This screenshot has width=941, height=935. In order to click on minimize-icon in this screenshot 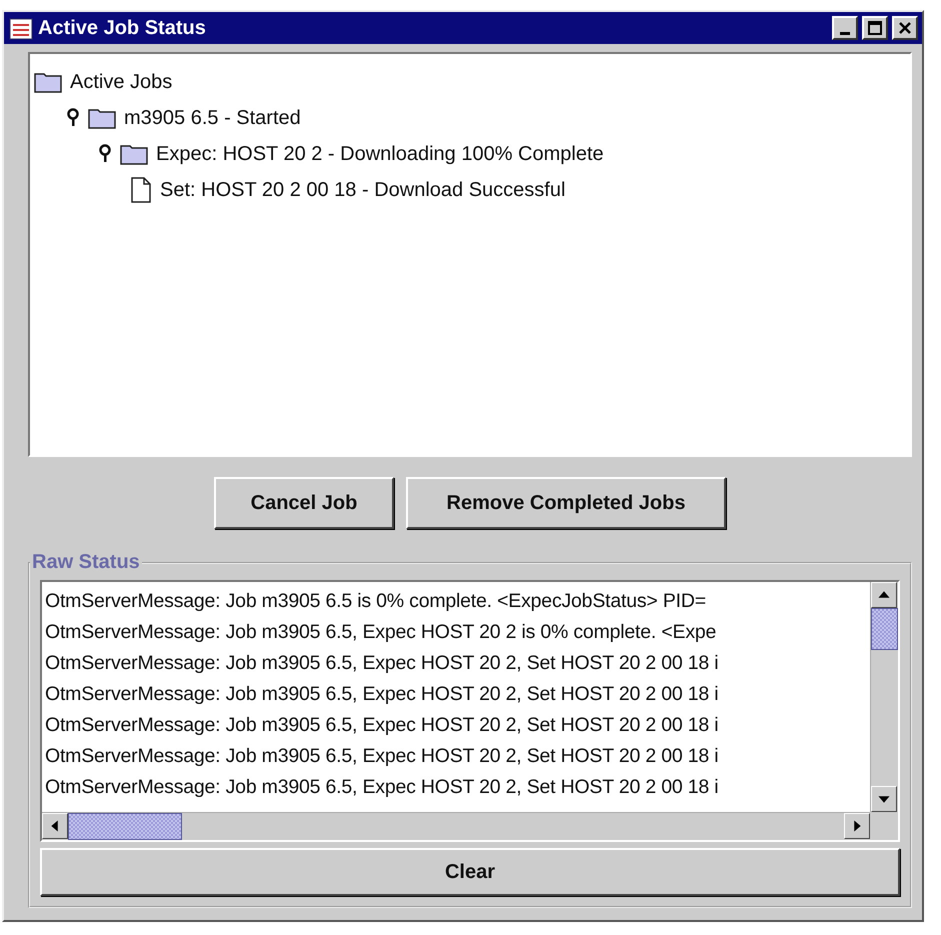, I will do `click(845, 33)`.